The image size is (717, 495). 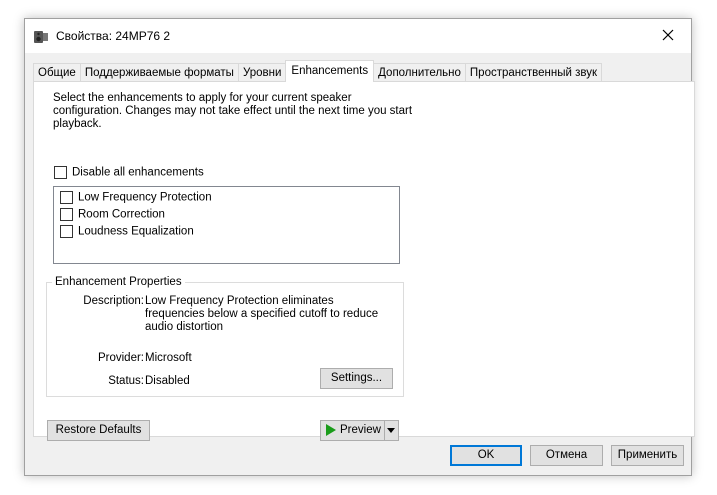 I want to click on cancel-button: Отмена, so click(x=566, y=455).